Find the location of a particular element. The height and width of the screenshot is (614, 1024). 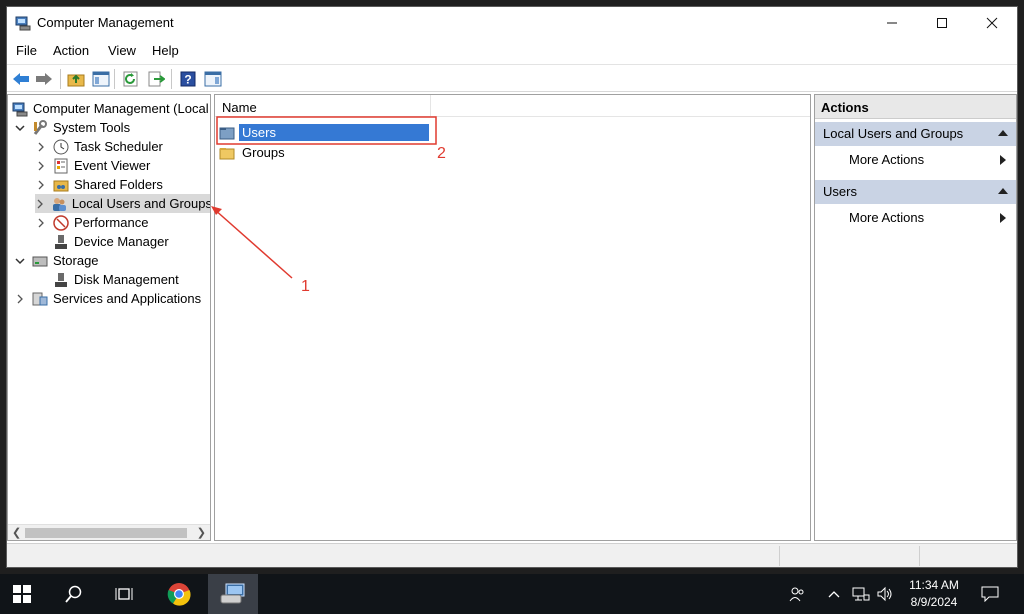

list-item-users: Users is located at coordinates (324, 132).